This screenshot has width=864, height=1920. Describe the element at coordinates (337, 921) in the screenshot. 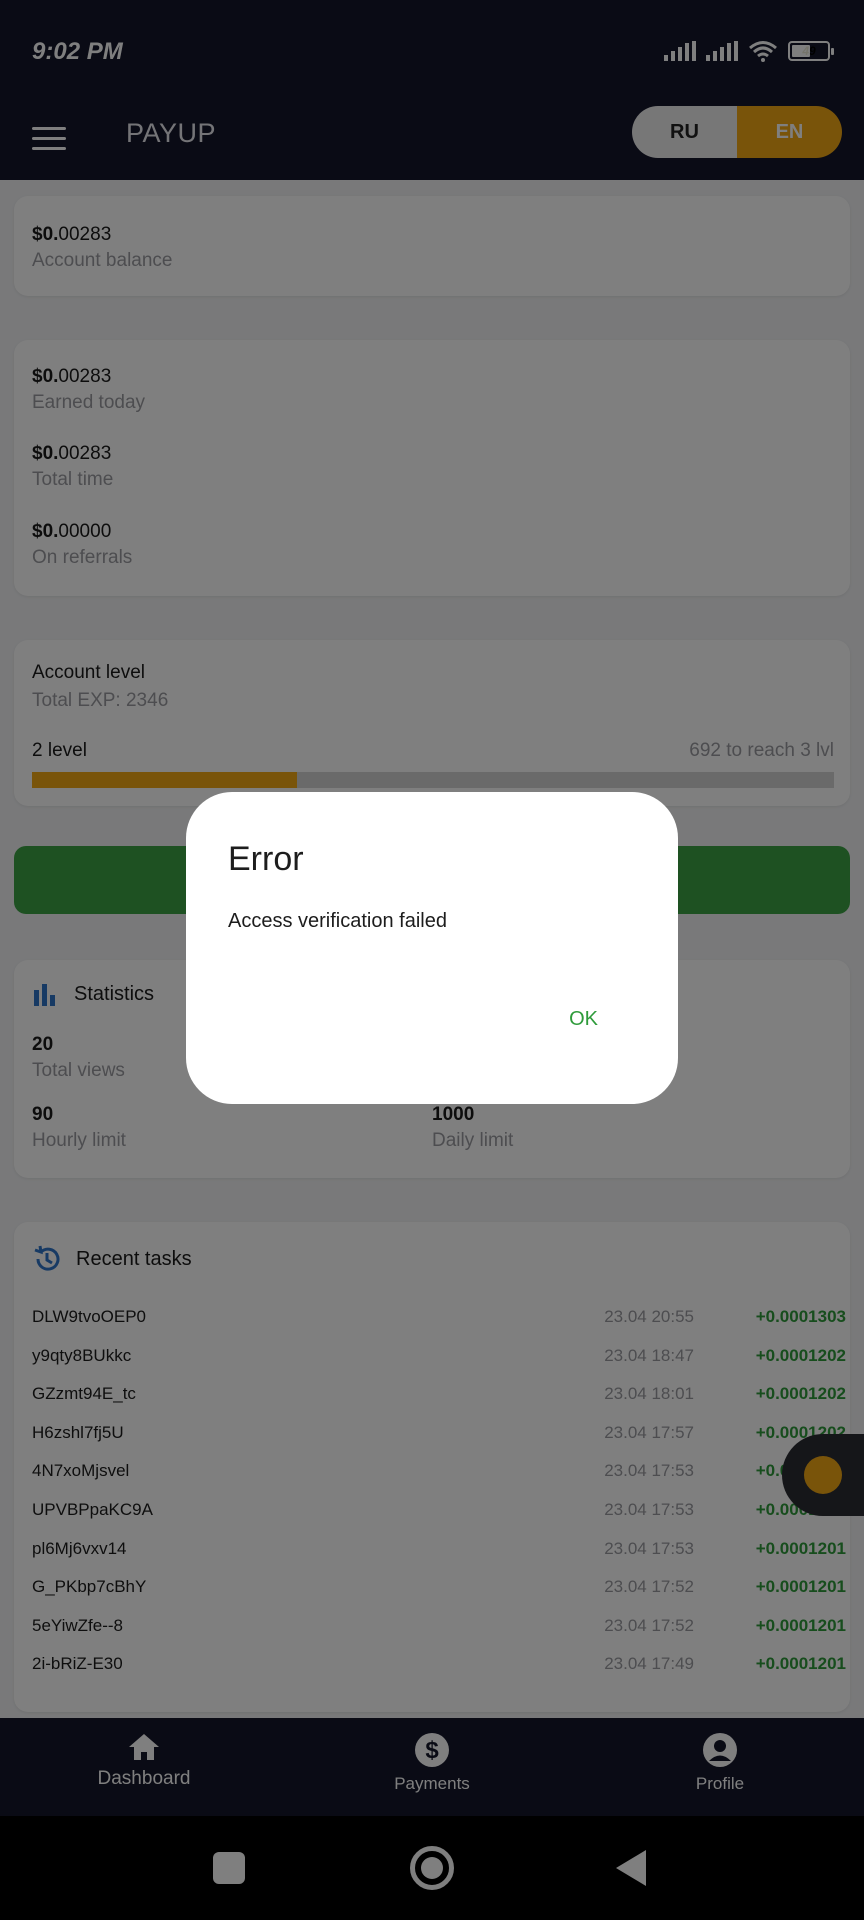

I see `dialog-message: Access verification failed` at that location.